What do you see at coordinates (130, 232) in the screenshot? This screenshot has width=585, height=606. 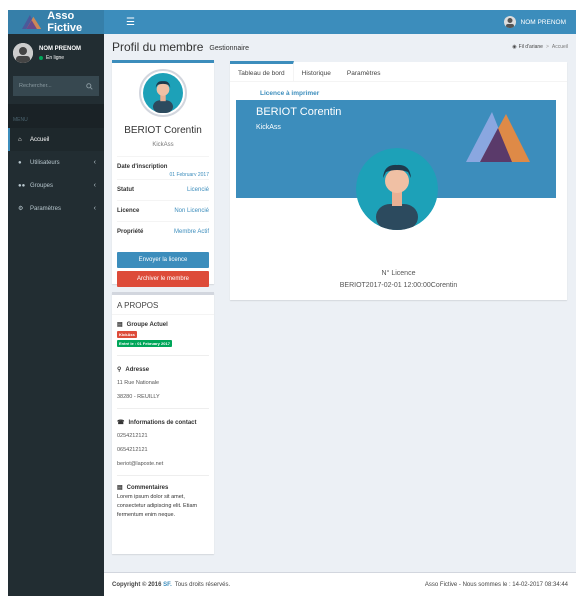 I see `propriete-label: Propriété` at bounding box center [130, 232].